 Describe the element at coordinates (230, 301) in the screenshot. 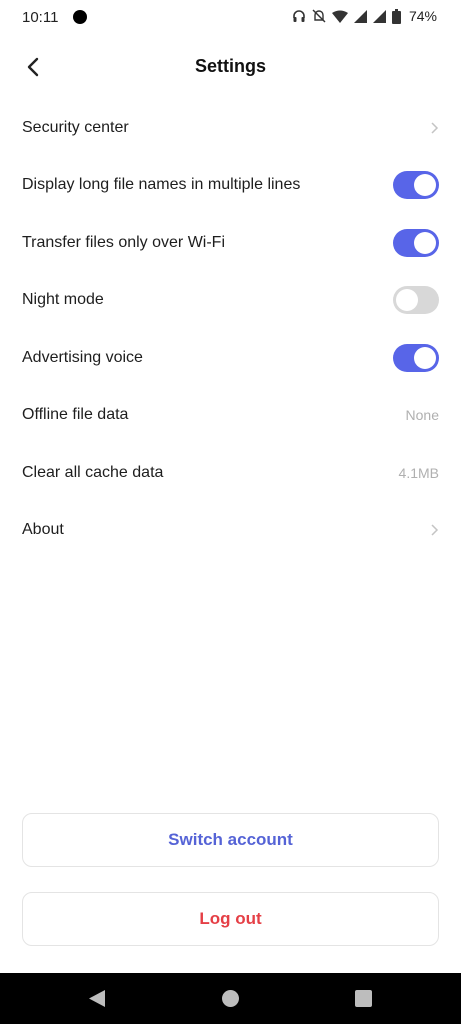

I see `setting-night-mode: Night mode` at that location.